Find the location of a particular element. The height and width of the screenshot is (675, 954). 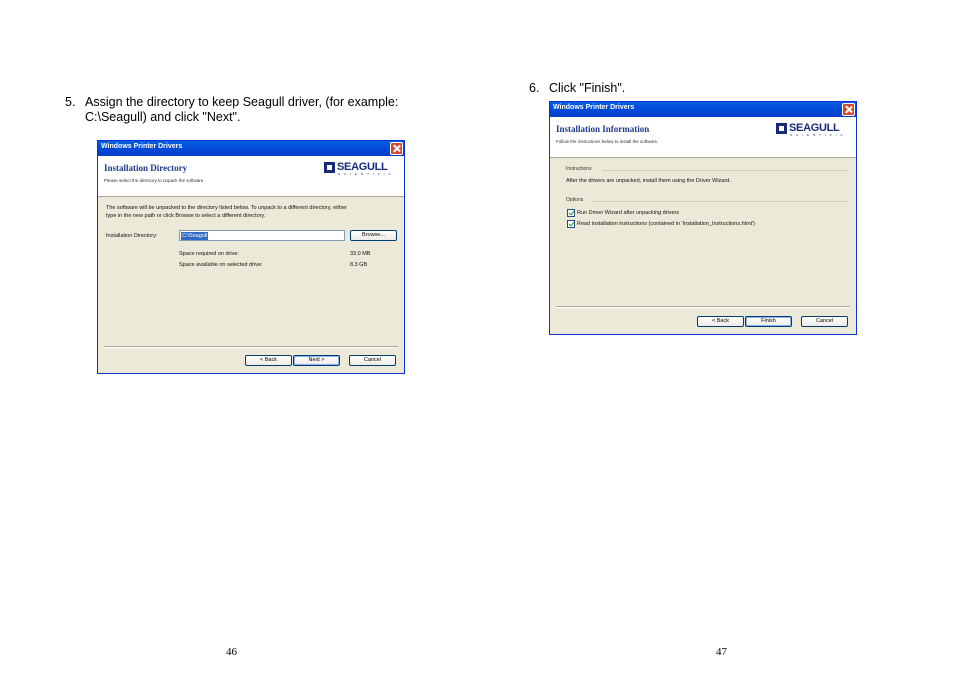

step-text-line2: C:\Seagull) and click "Next". is located at coordinates (163, 117).